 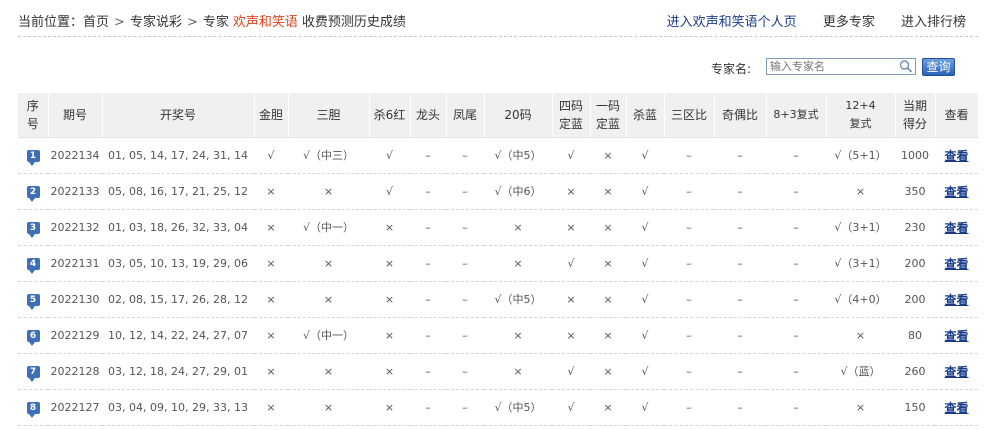 What do you see at coordinates (75, 299) in the screenshot?
I see `issue-cell: 2022130` at bounding box center [75, 299].